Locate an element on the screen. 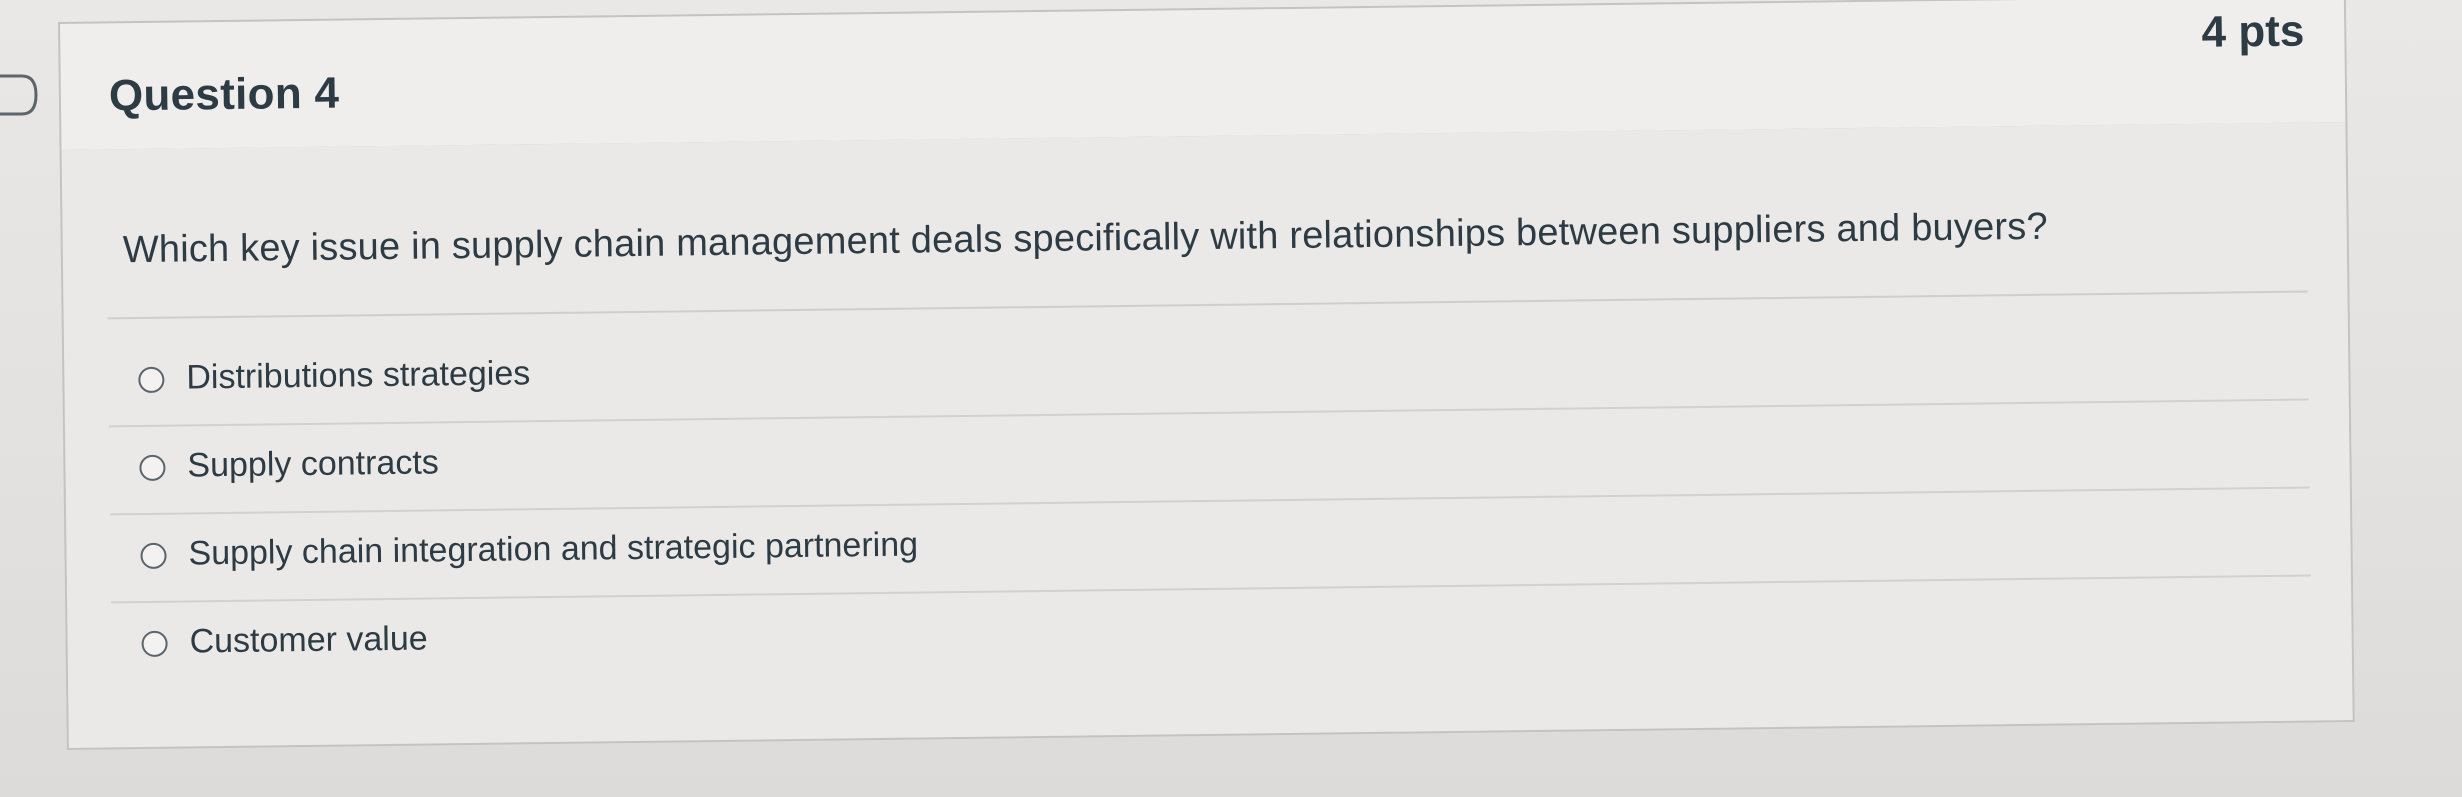 The image size is (2462, 797). question-points: 4 pts is located at coordinates (2253, 31).